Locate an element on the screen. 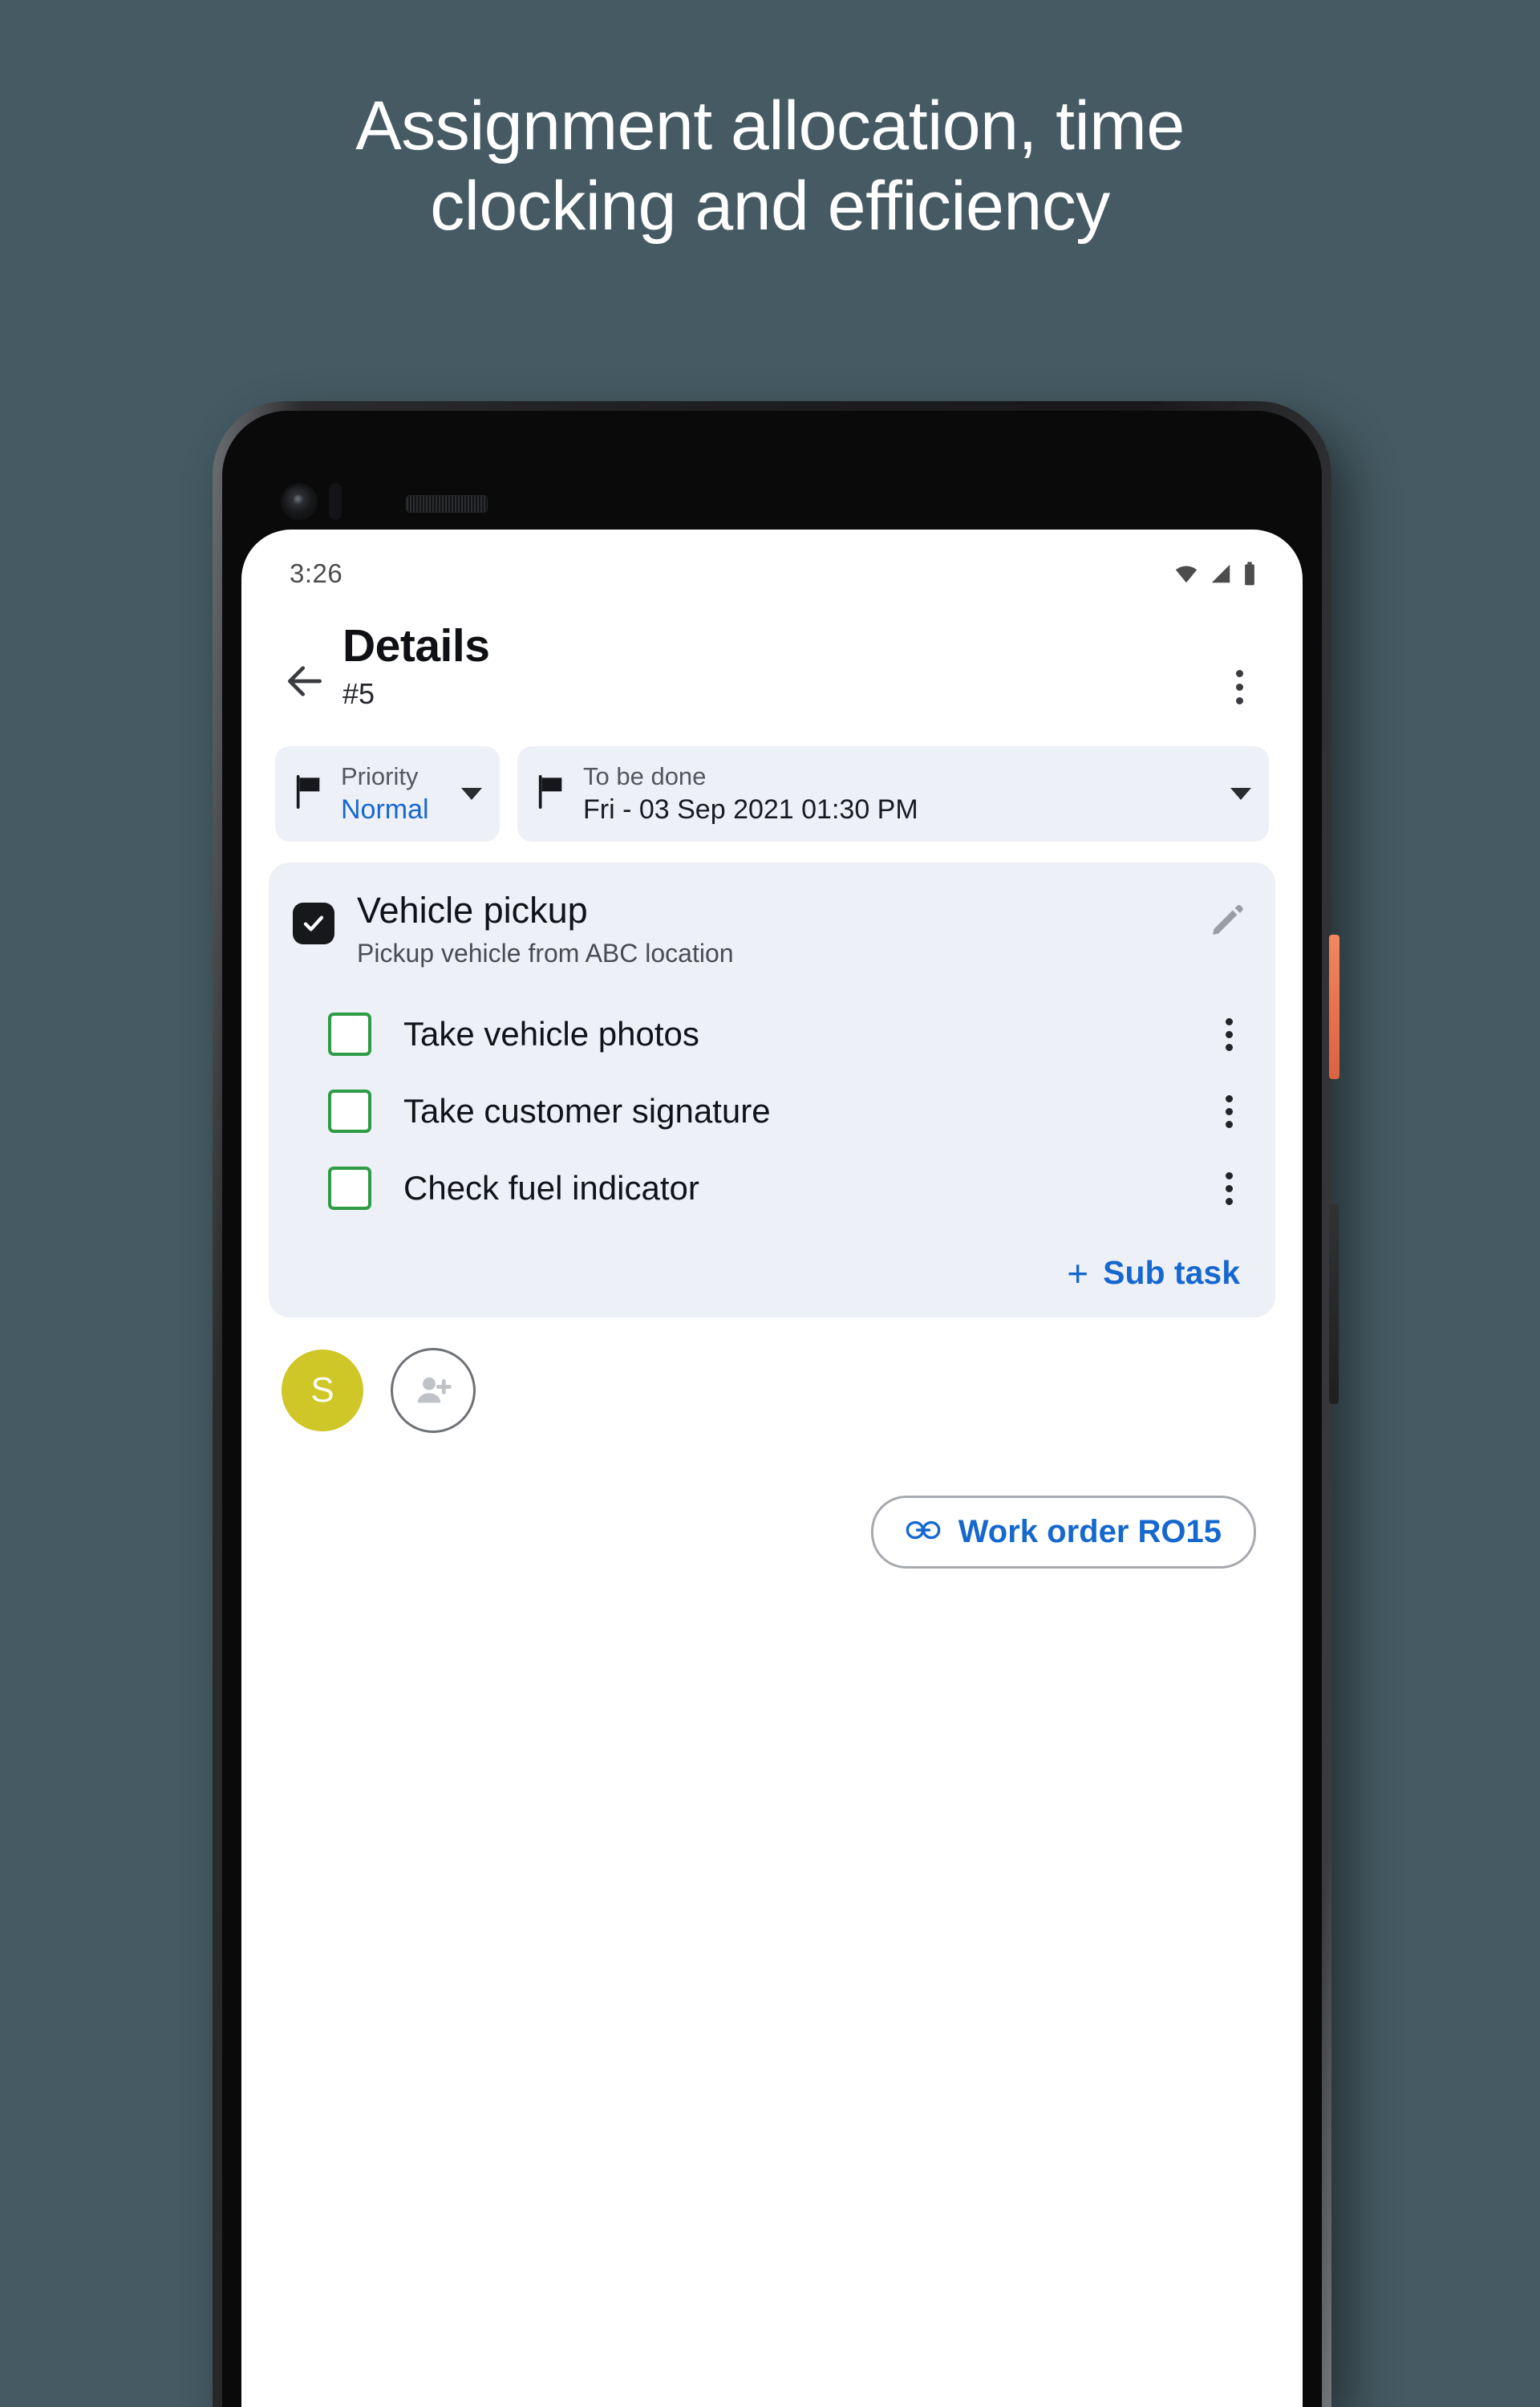 The image size is (1540, 2407). priority-chip: Priority Normal is located at coordinates (387, 794).